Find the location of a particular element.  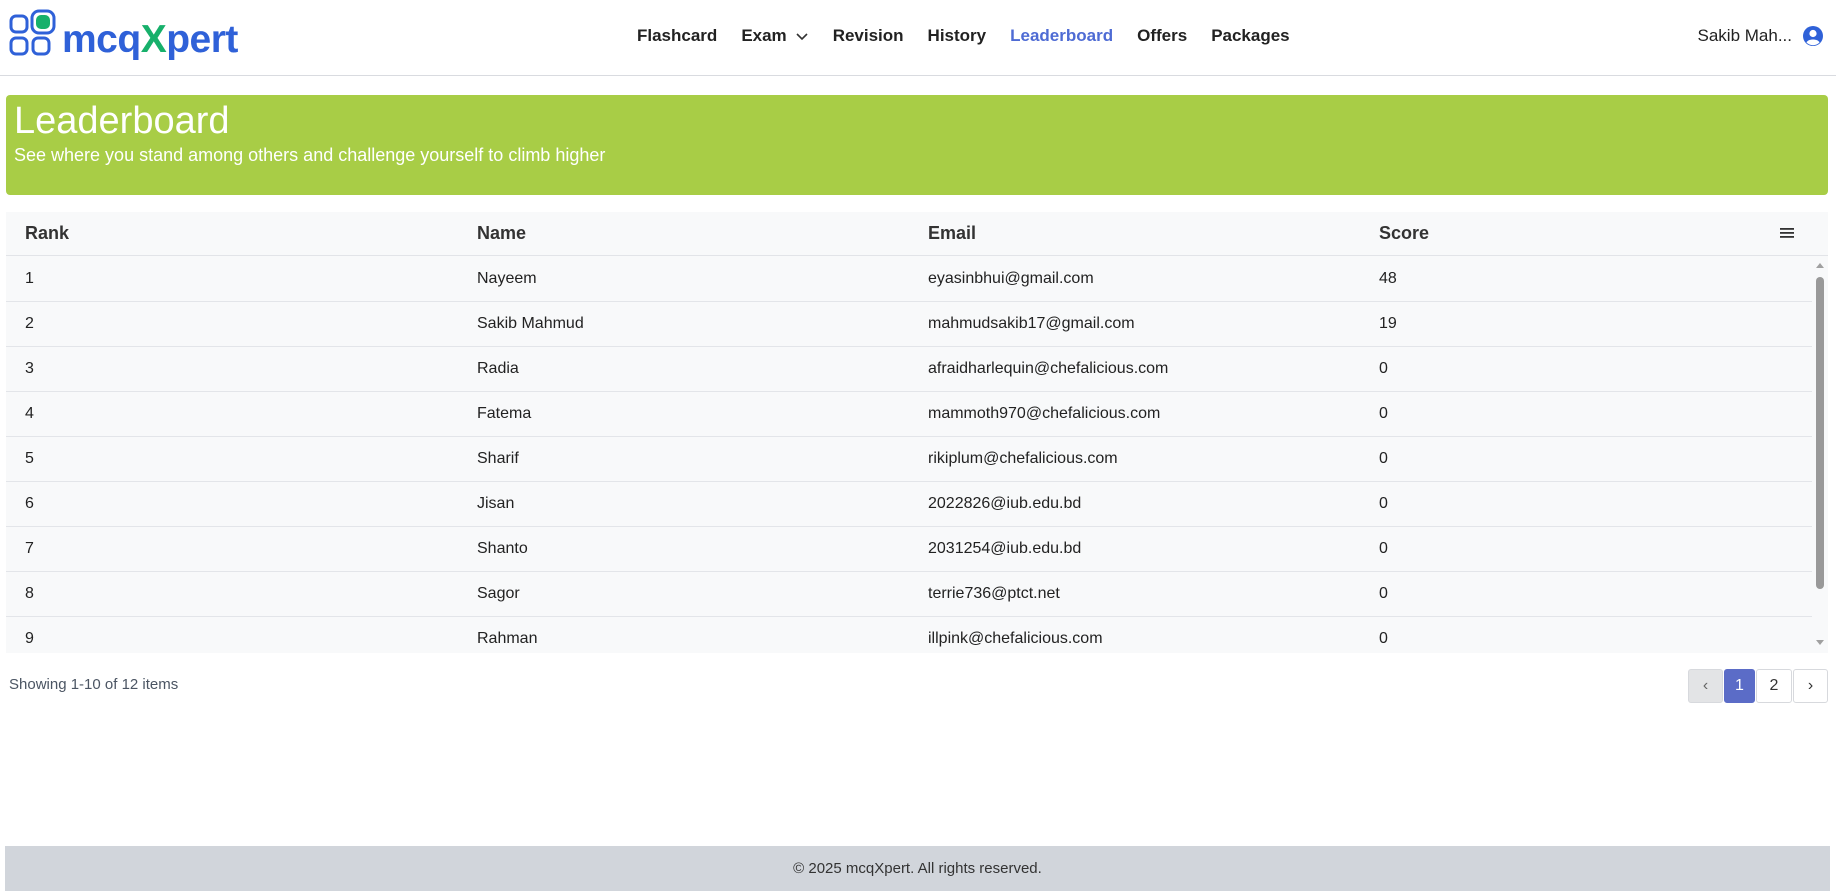

cell-rank: 8 is located at coordinates (29, 593).